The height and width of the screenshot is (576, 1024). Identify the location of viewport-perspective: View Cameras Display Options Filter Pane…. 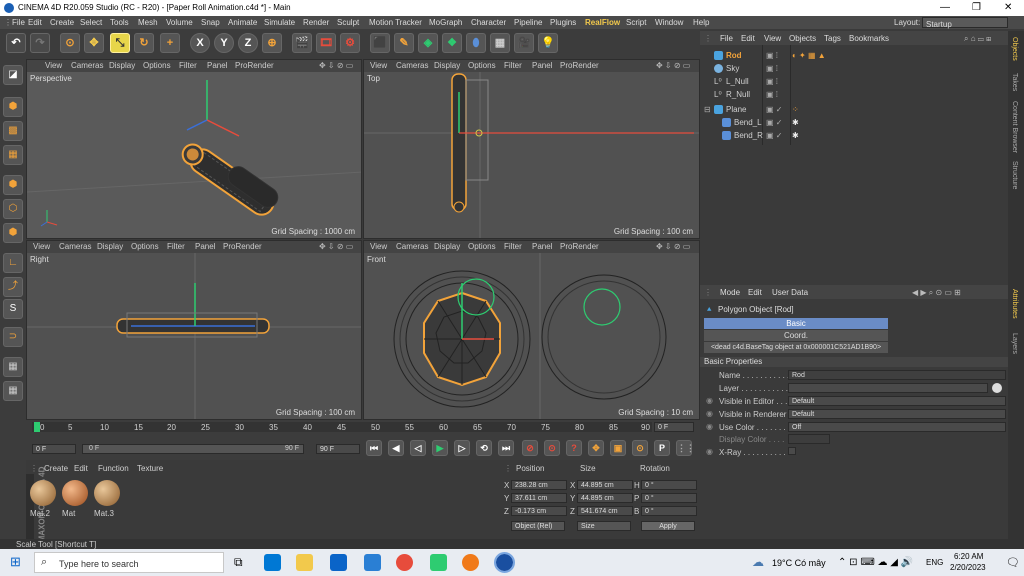
(194, 149).